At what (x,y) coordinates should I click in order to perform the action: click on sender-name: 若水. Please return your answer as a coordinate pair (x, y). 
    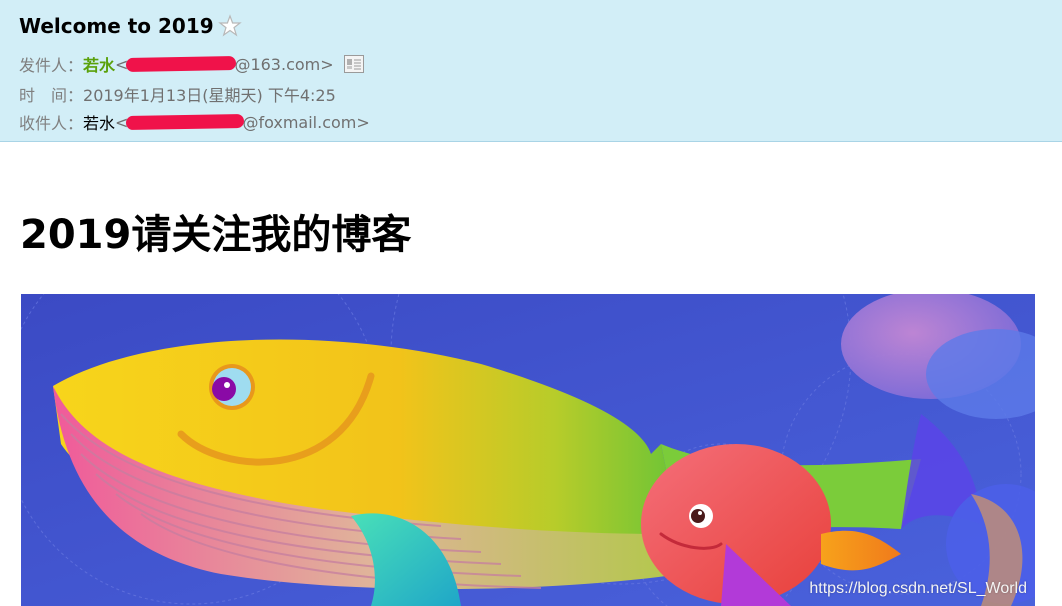
    Looking at the image, I should click on (99, 64).